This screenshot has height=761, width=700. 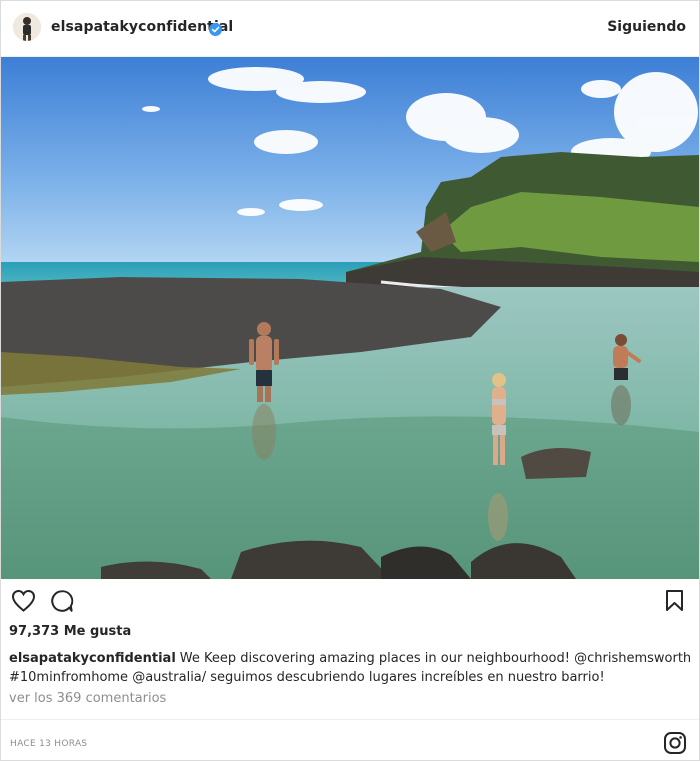 What do you see at coordinates (23, 602) in the screenshot?
I see `heart-icon` at bounding box center [23, 602].